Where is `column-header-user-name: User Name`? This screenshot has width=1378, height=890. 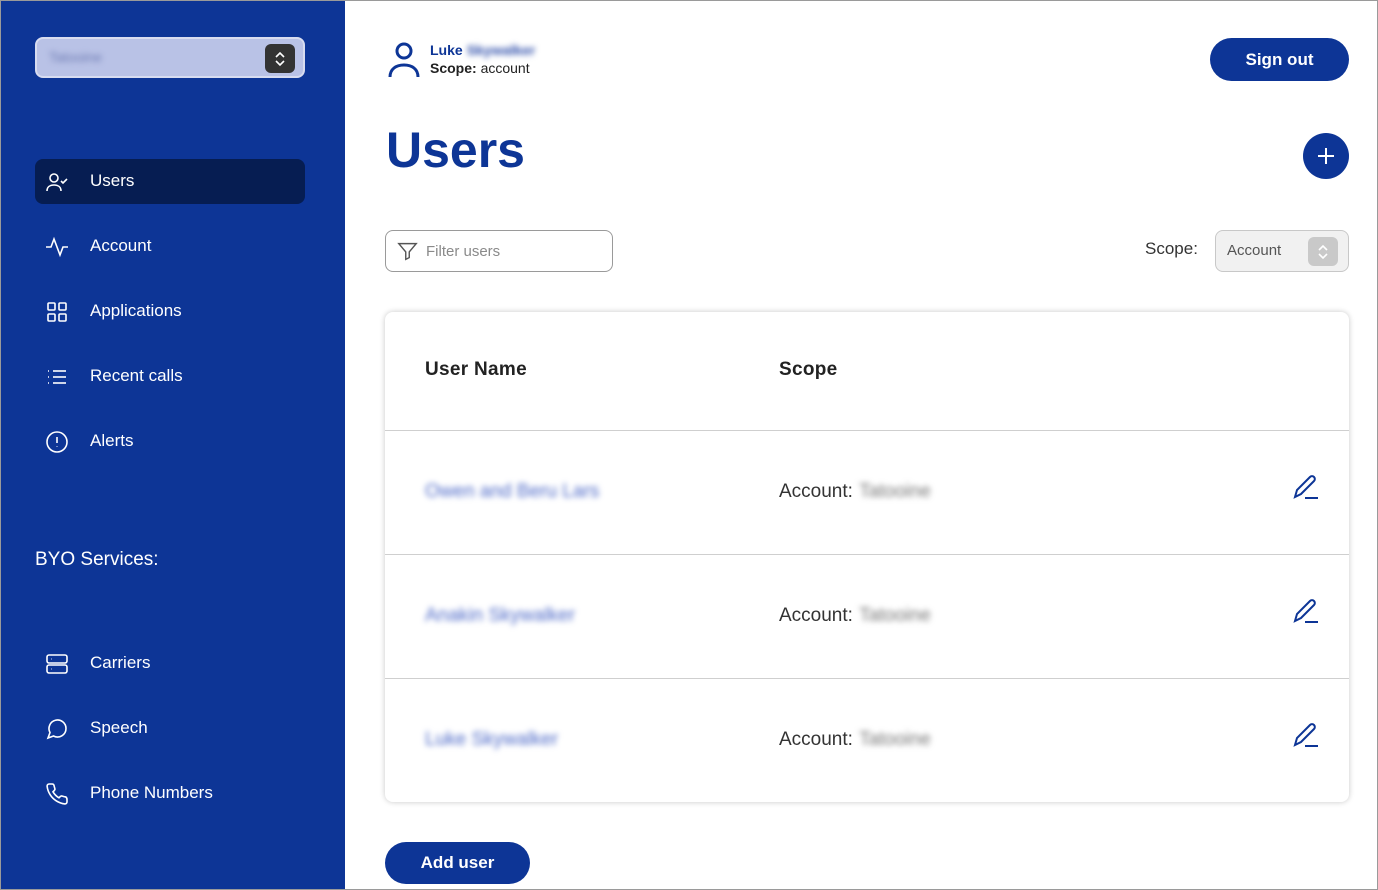
column-header-user-name: User Name is located at coordinates (476, 369).